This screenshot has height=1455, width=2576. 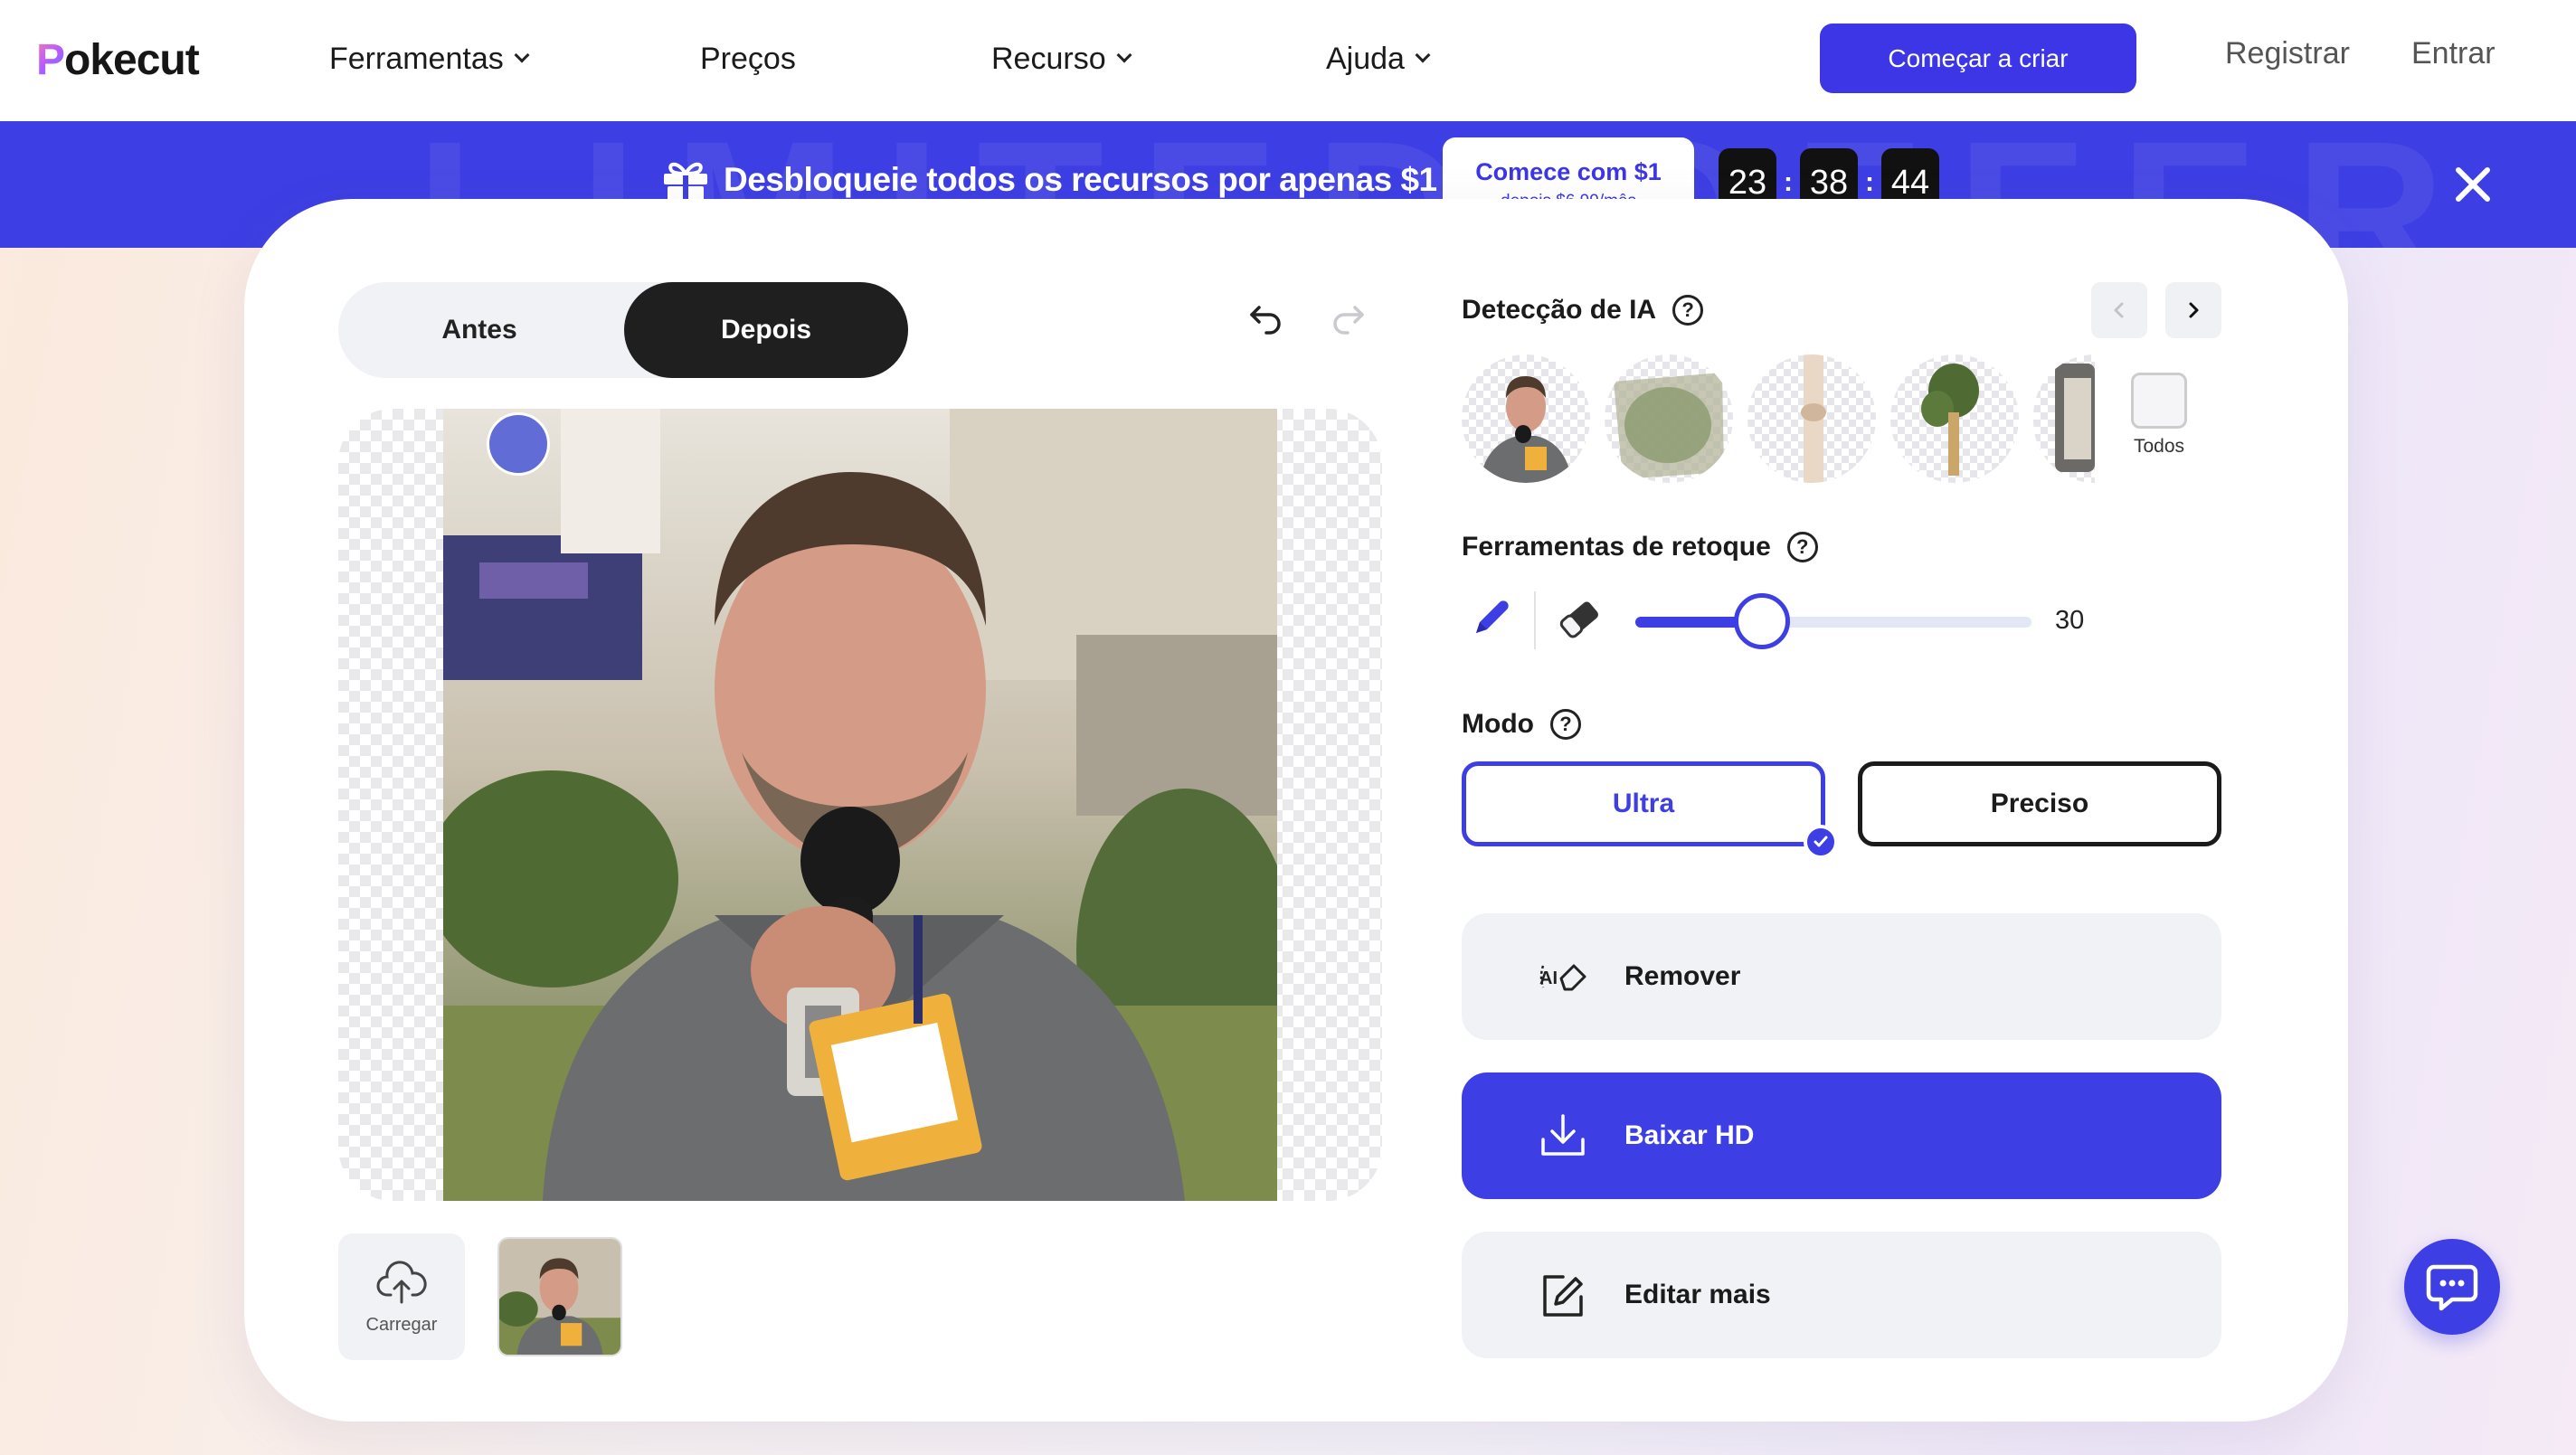 I want to click on object-cutout, so click(x=1813, y=418).